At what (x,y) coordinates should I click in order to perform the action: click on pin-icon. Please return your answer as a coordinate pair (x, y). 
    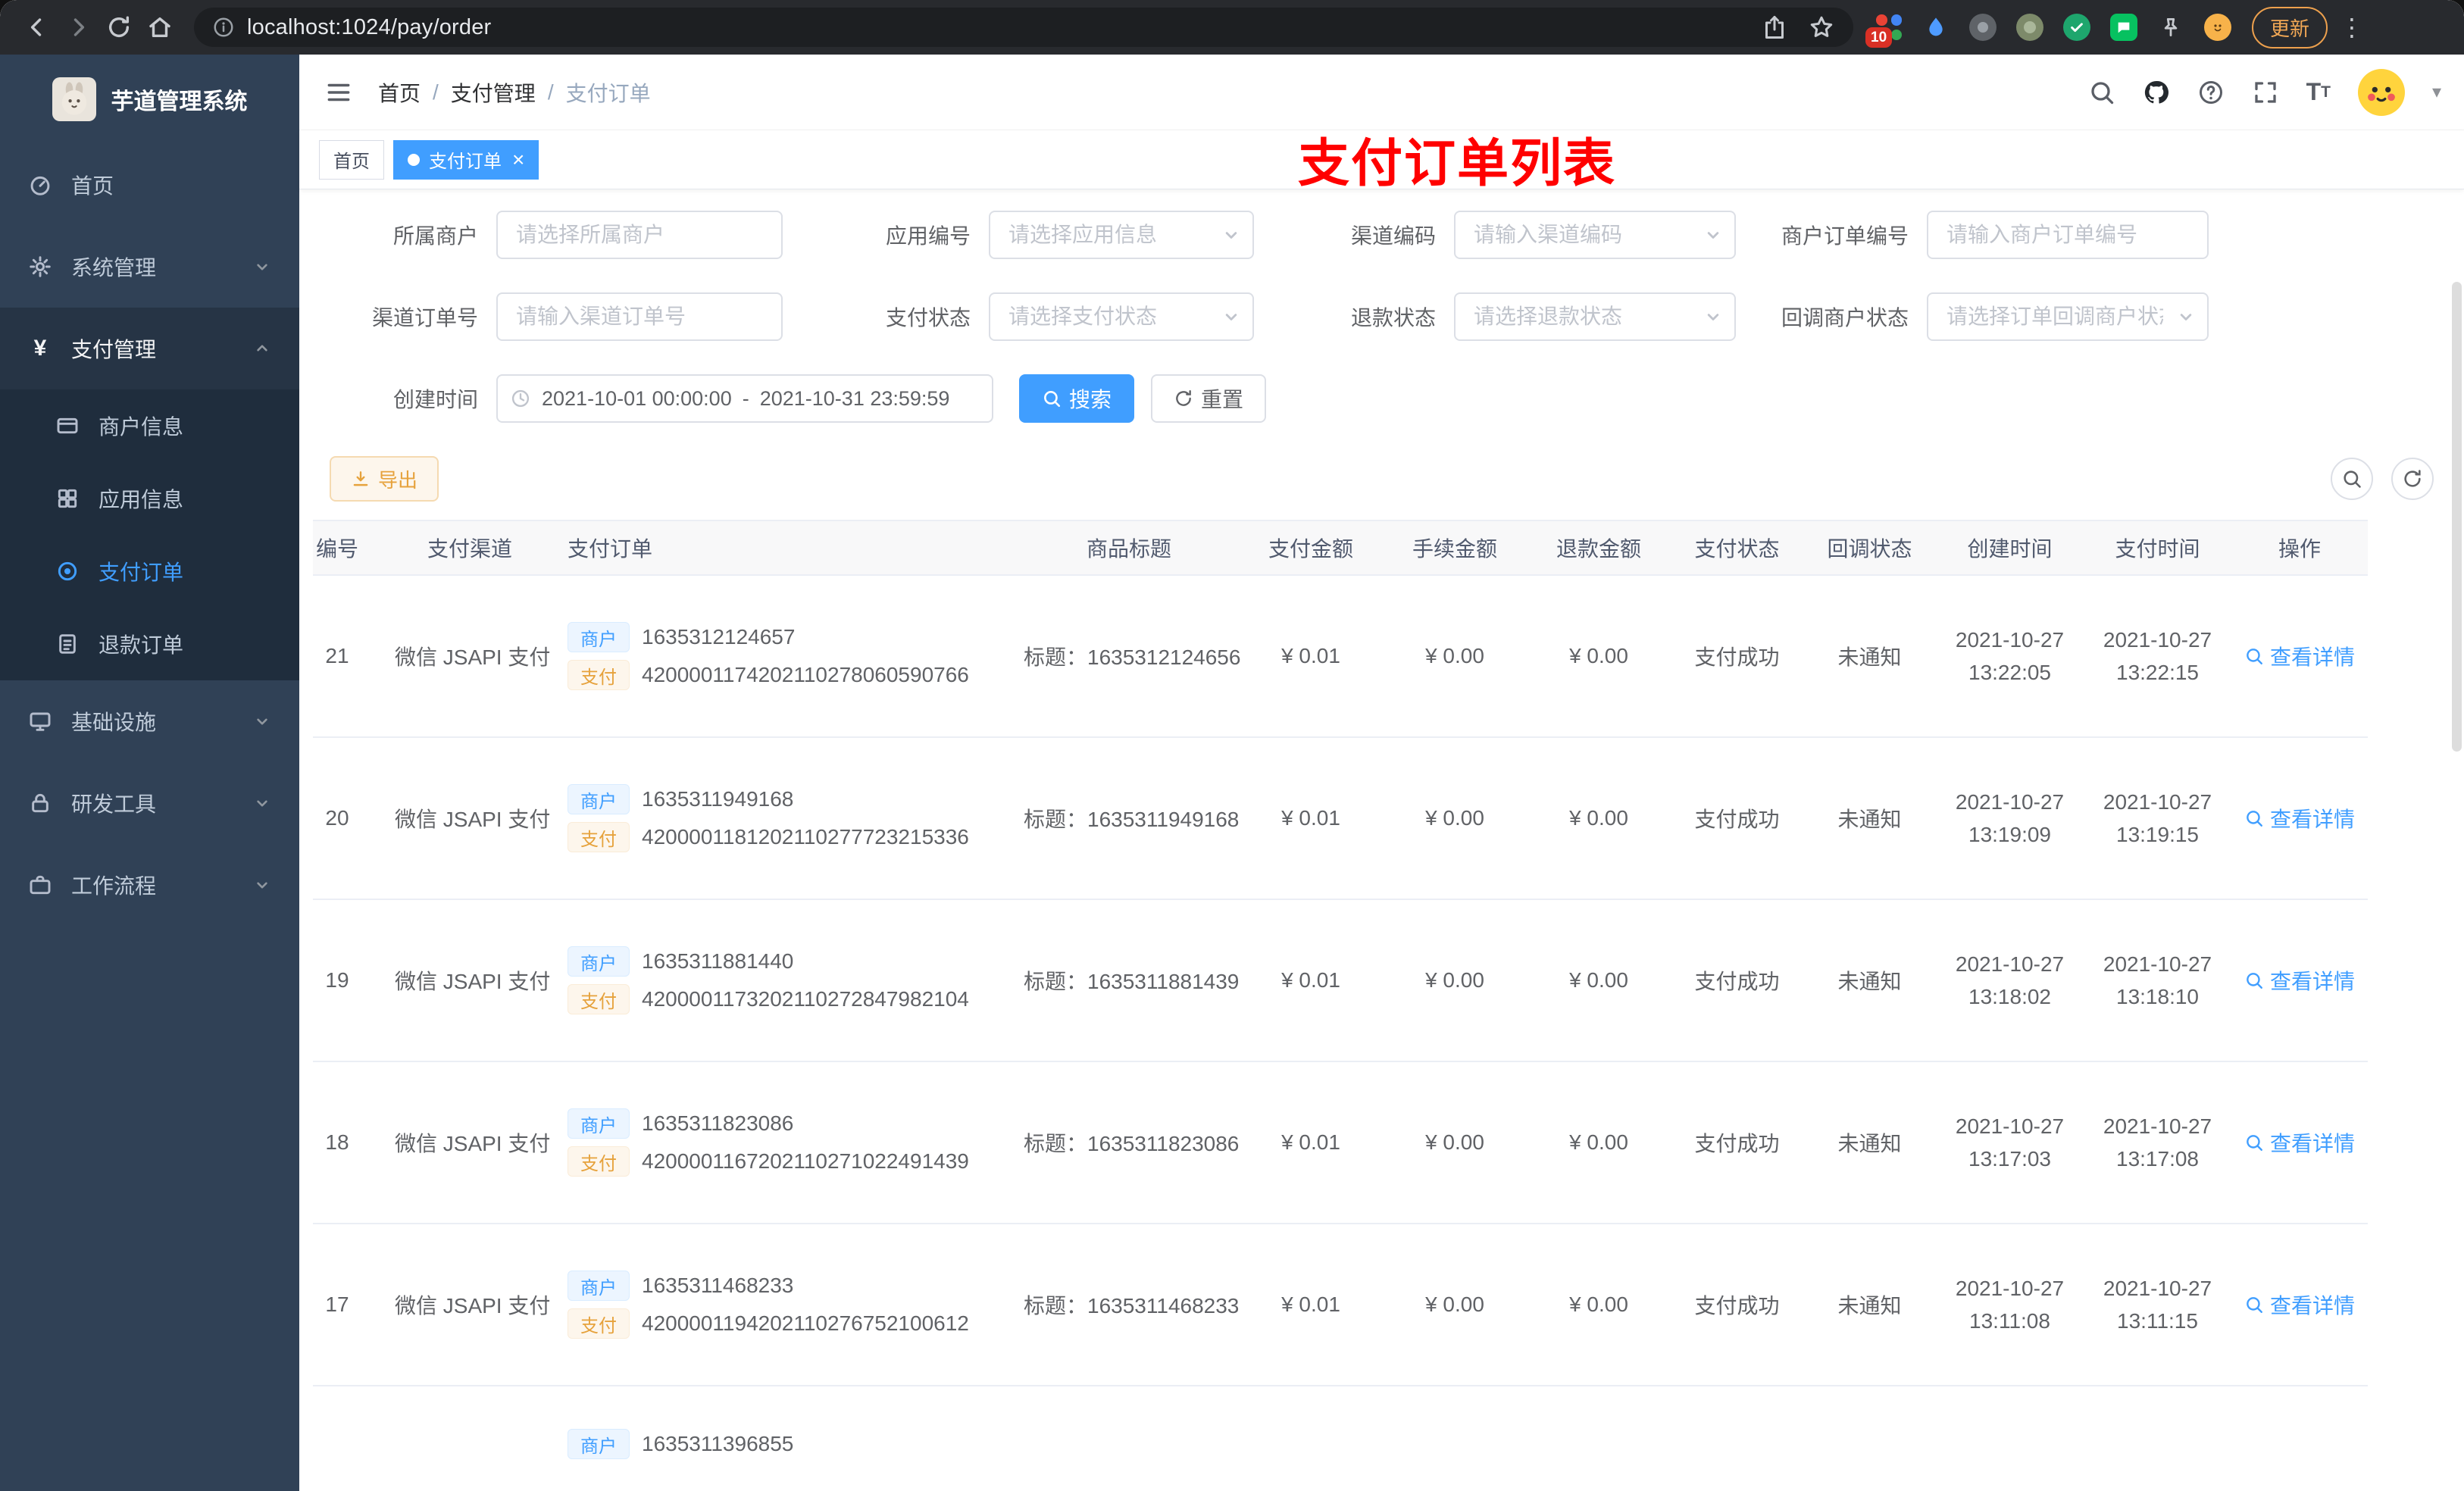
    Looking at the image, I should click on (2170, 27).